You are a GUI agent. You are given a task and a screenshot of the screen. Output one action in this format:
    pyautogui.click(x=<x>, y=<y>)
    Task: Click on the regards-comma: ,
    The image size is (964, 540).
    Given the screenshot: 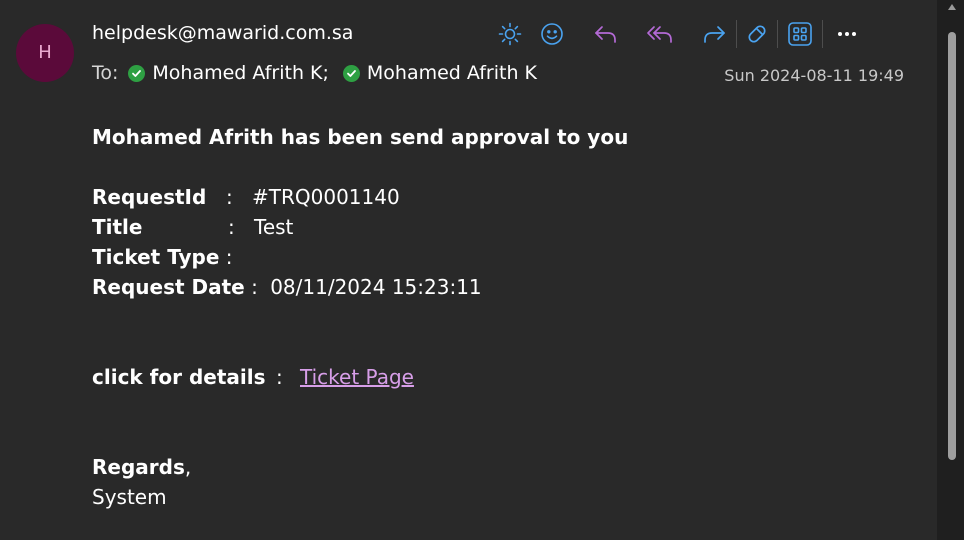 What is the action you would take?
    pyautogui.click(x=188, y=467)
    